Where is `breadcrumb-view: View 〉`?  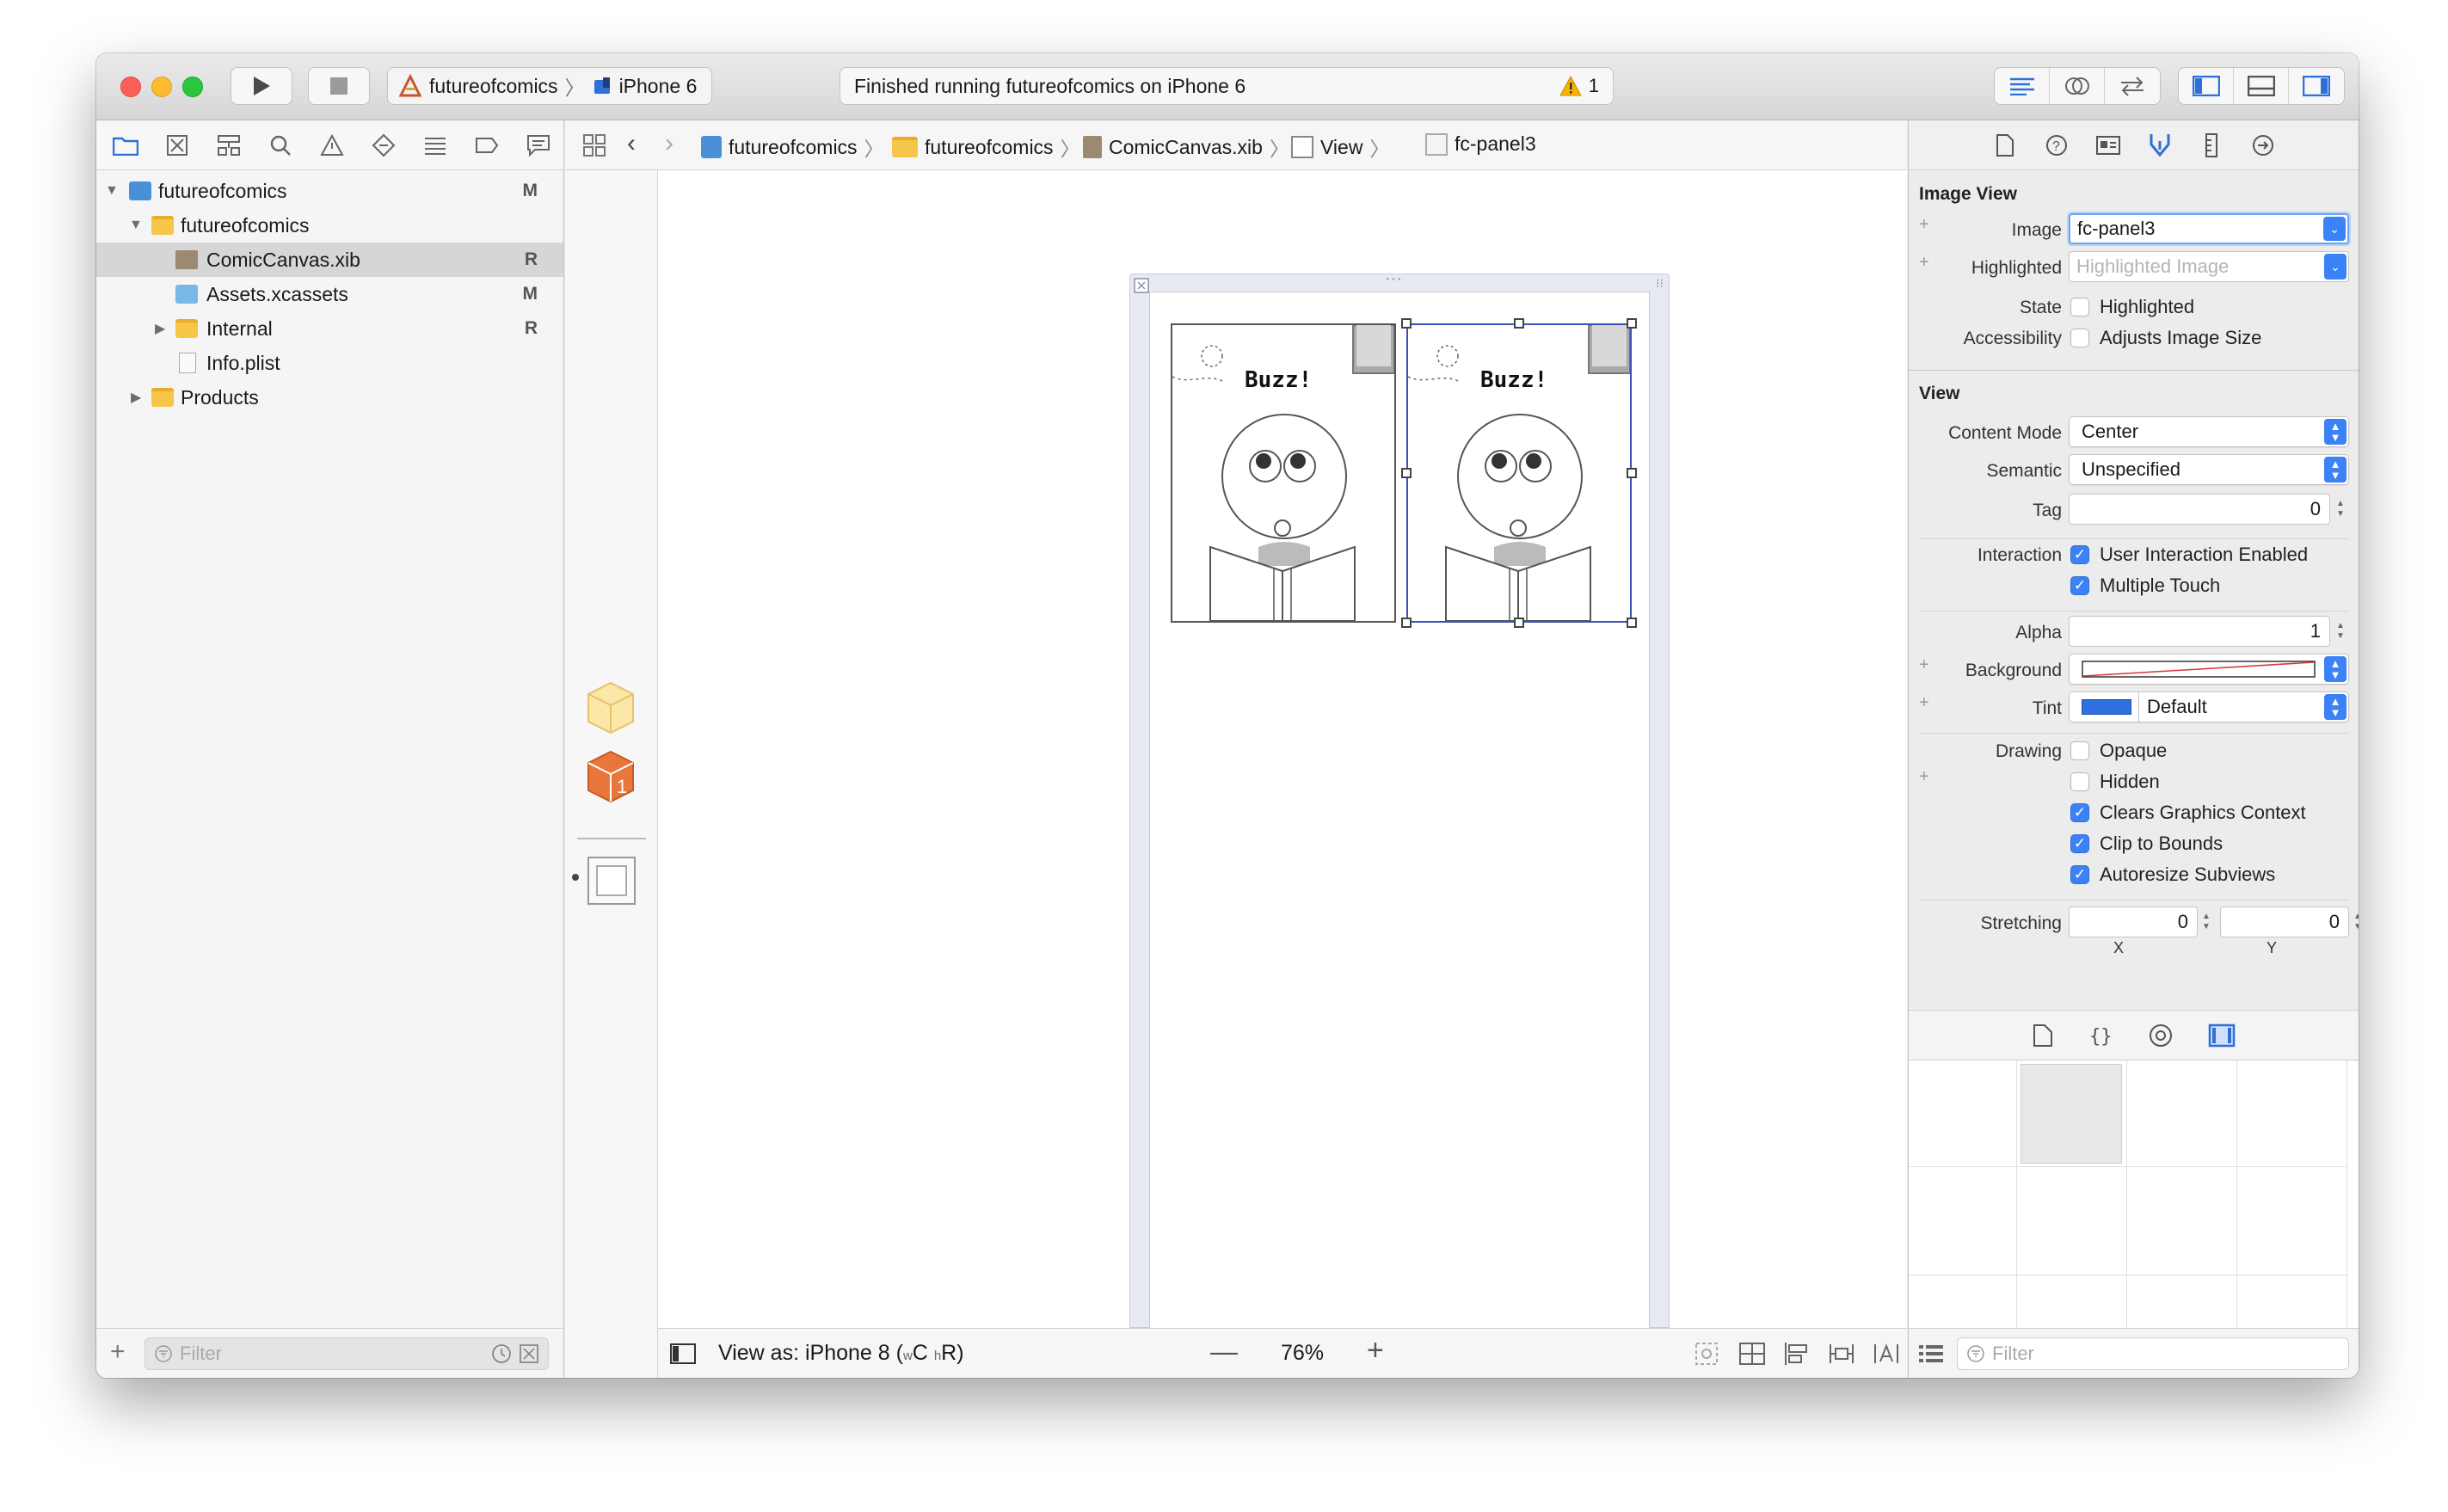
breadcrumb-view: View 〉 is located at coordinates (1340, 147).